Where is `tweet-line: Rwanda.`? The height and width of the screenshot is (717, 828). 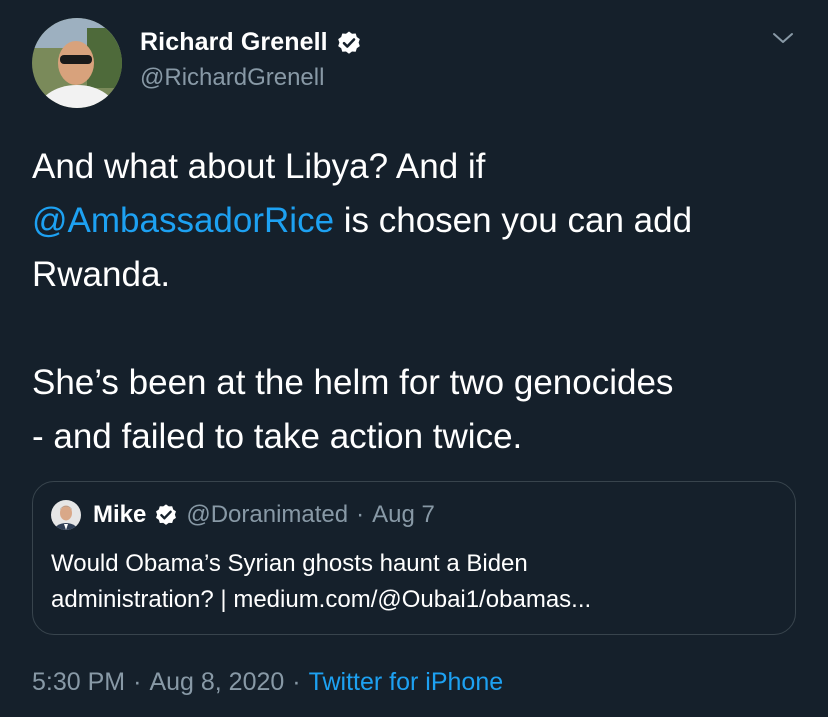
tweet-line: Rwanda. is located at coordinates (417, 275).